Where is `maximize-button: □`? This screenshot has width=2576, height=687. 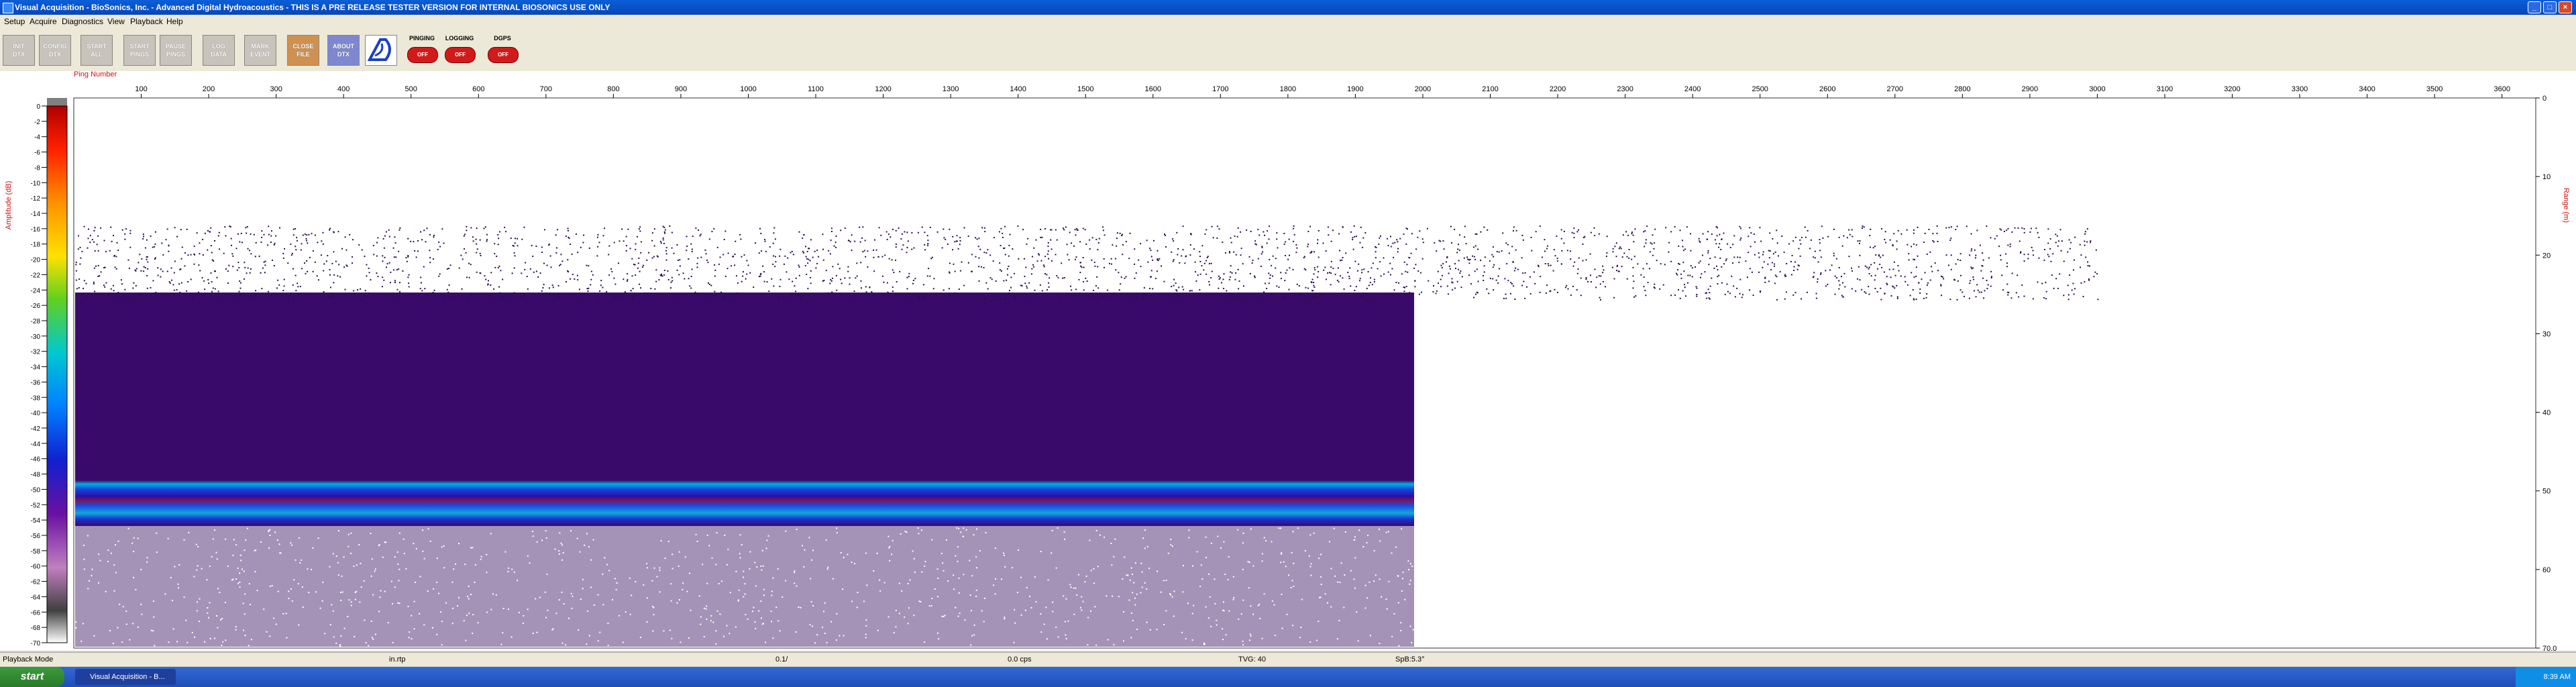 maximize-button: □ is located at coordinates (2550, 7).